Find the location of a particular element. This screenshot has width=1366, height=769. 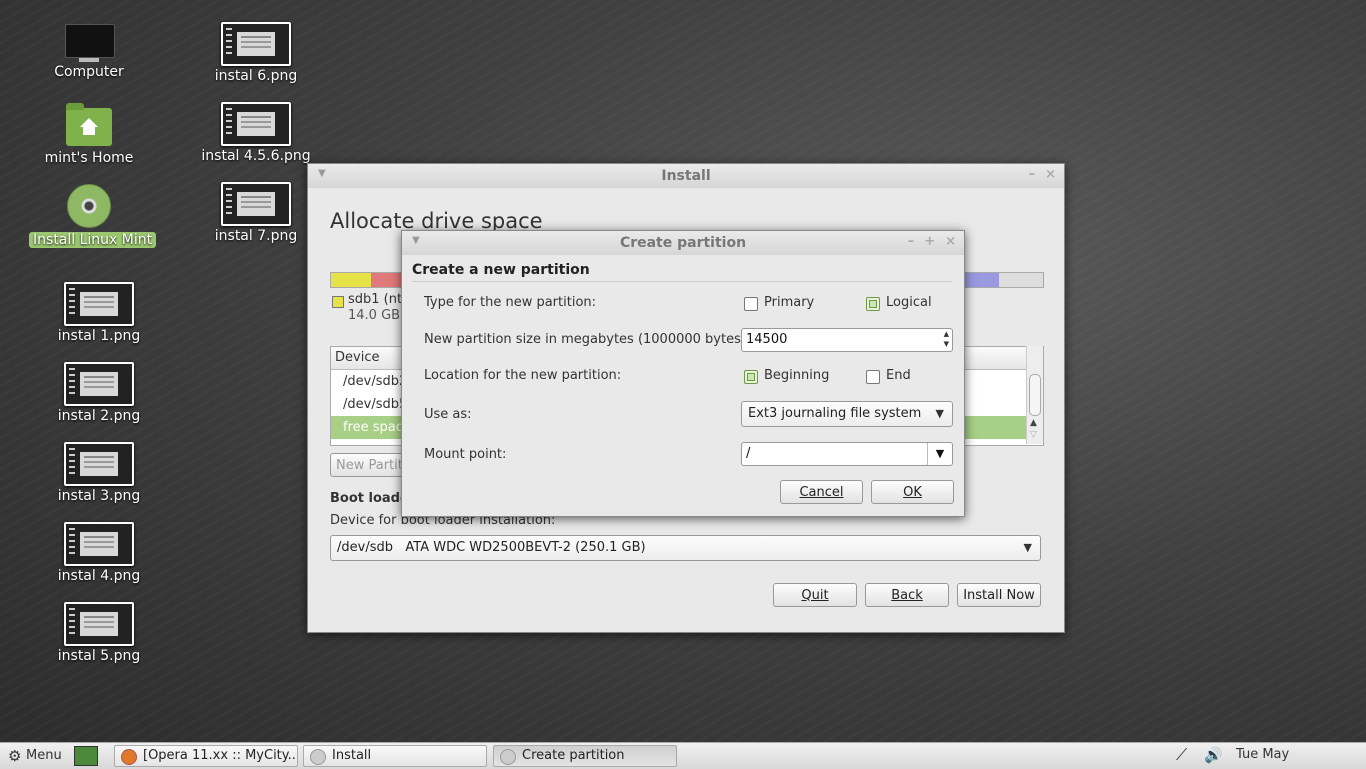

beginning-label: Beginning is located at coordinates (796, 375).